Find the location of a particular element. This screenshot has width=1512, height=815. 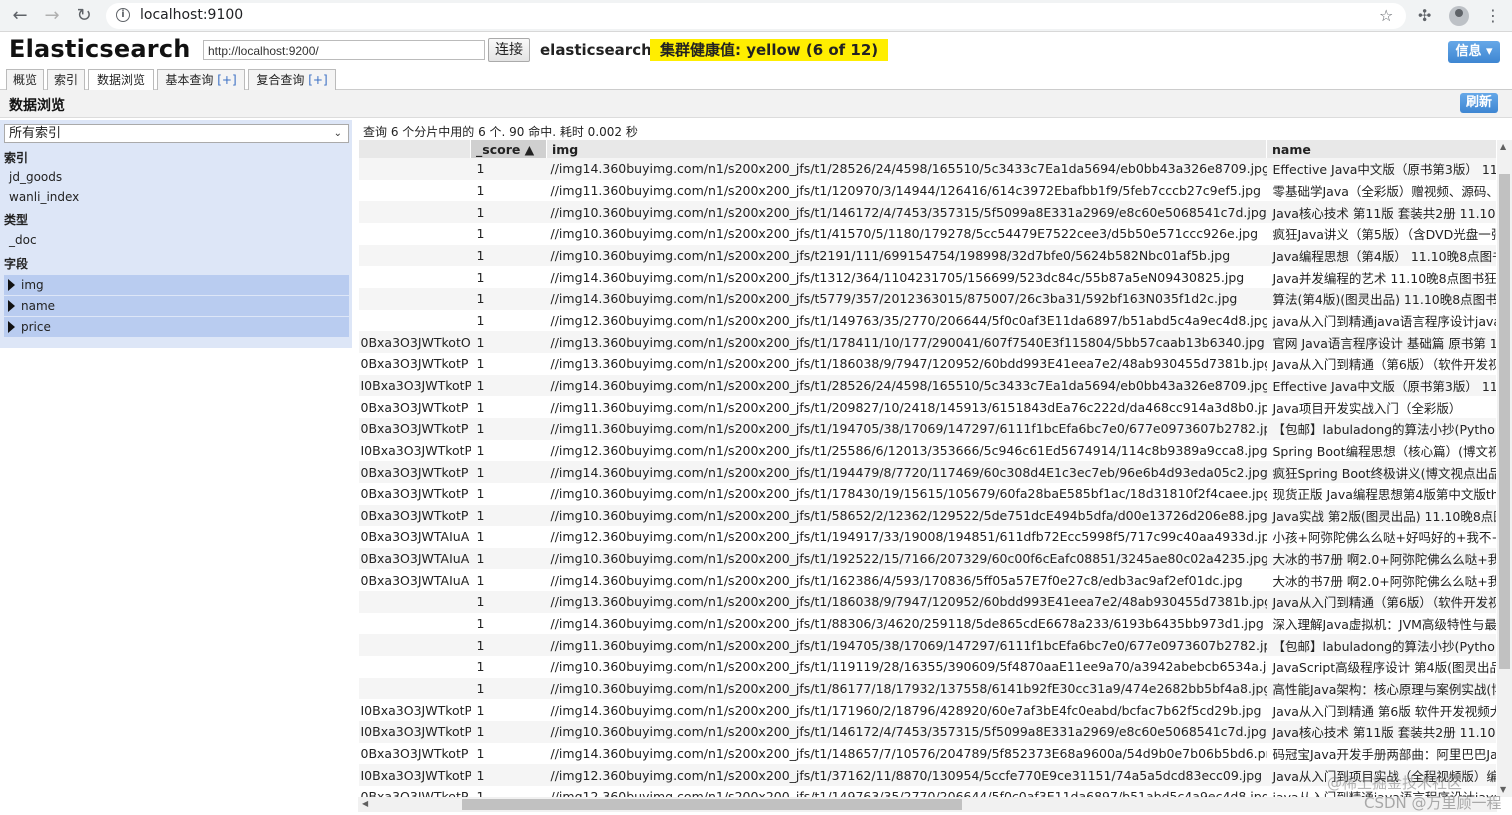

vertical-scroll-thumb is located at coordinates (1504, 421).